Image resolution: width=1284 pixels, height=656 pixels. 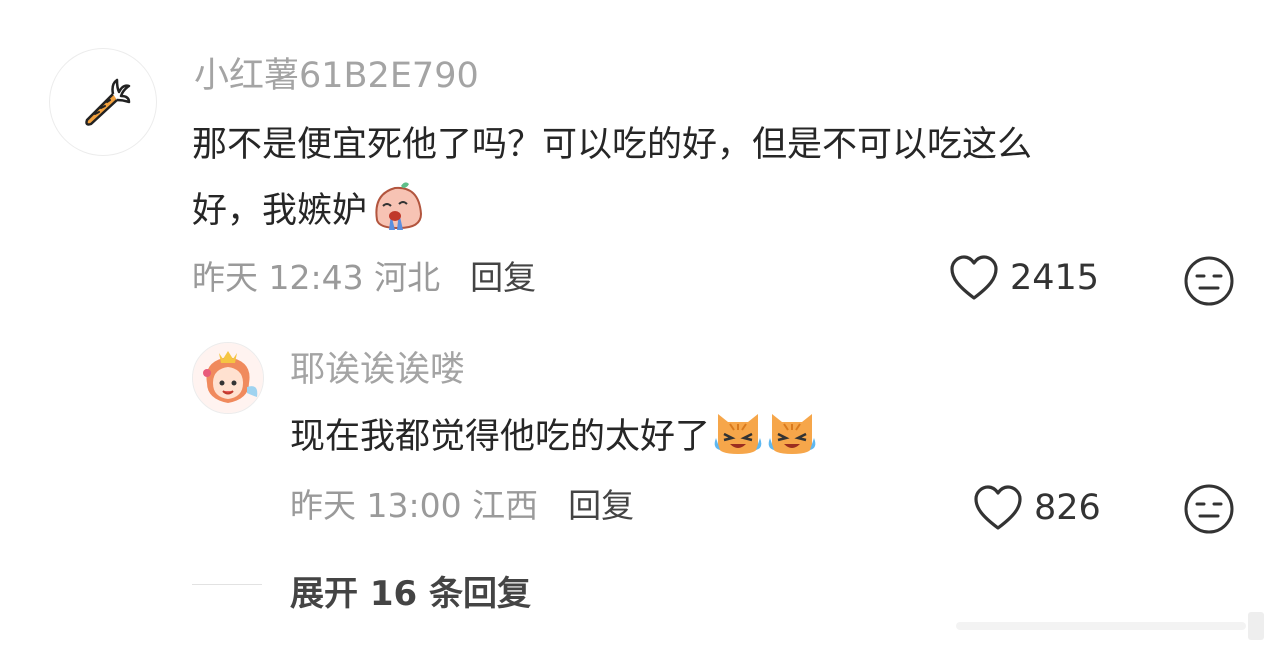 What do you see at coordinates (377, 370) in the screenshot?
I see `reply-username: 耶诶诶诶喽` at bounding box center [377, 370].